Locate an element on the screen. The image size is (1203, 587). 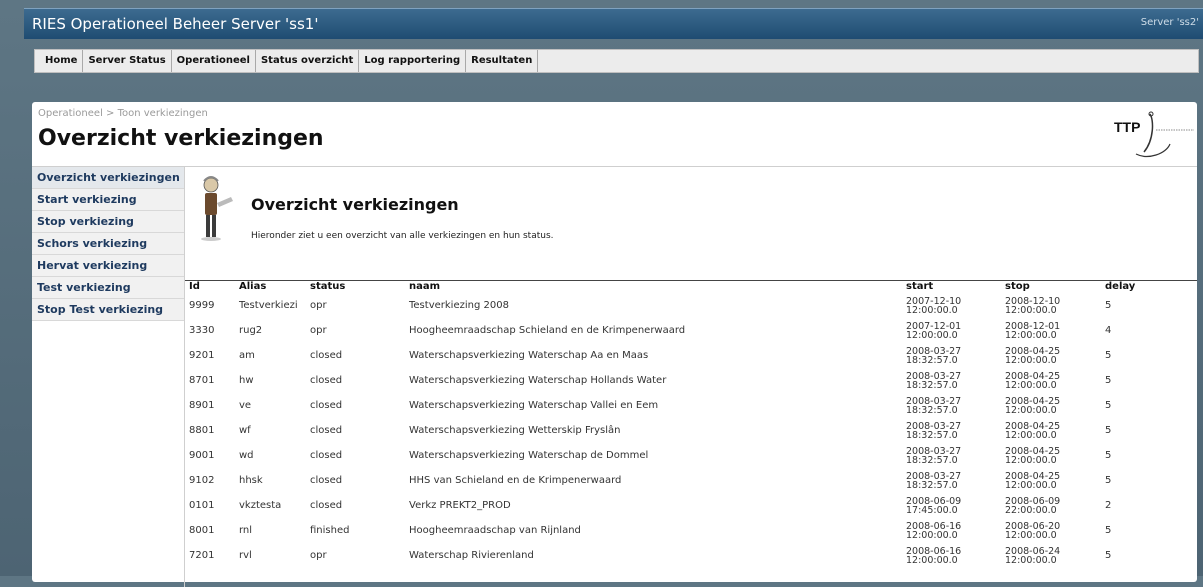
cell-id: 9102 is located at coordinates (202, 480).